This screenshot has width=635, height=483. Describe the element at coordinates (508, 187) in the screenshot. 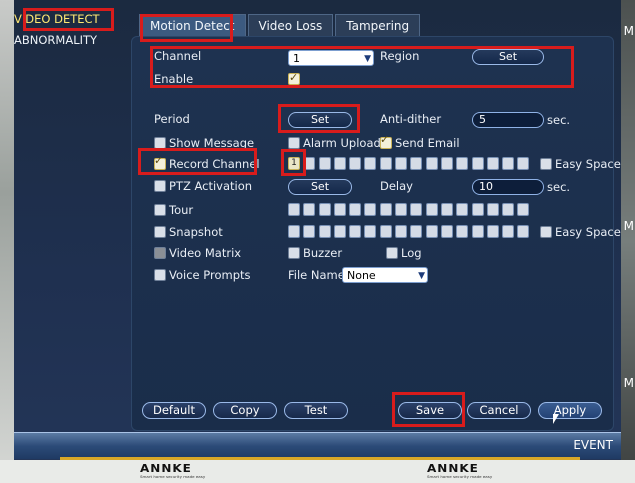

I see `delay-input: 10` at that location.